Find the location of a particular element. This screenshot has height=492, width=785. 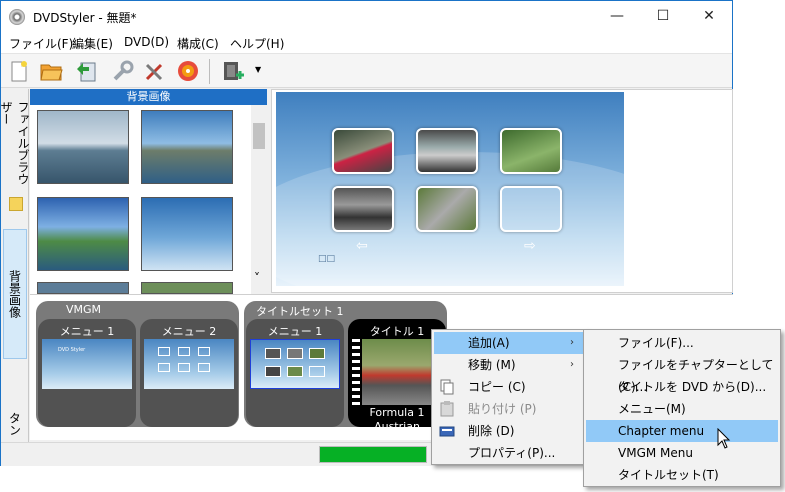

scroll-down-arrow: ˅ is located at coordinates (257, 278).